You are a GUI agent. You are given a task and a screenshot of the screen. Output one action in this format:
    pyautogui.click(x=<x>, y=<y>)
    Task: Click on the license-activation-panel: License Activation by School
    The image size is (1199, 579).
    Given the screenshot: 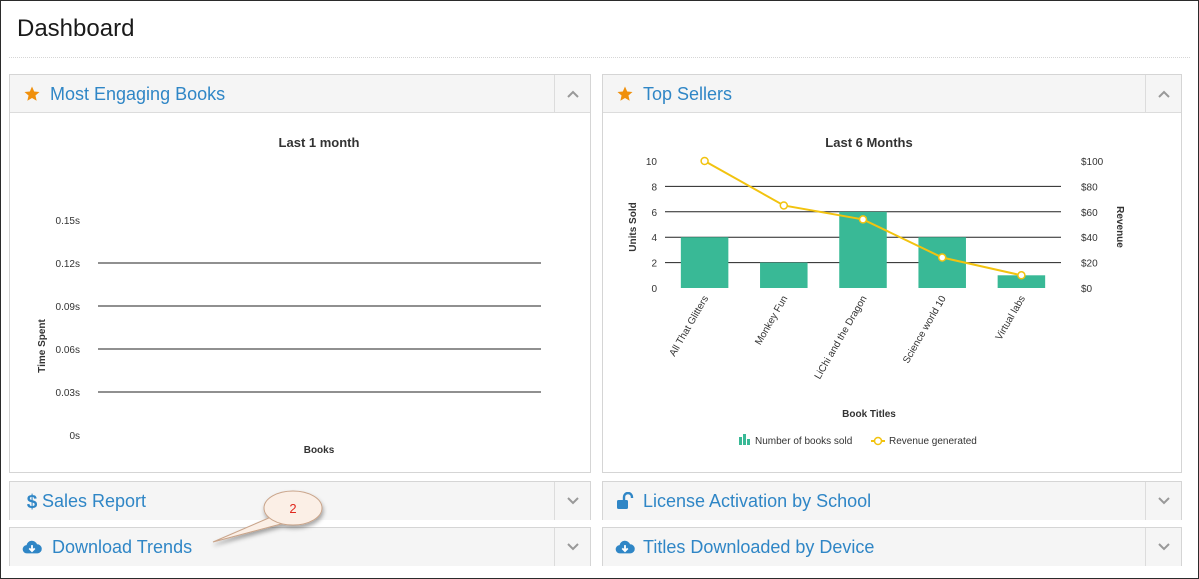 What is the action you would take?
    pyautogui.click(x=892, y=500)
    